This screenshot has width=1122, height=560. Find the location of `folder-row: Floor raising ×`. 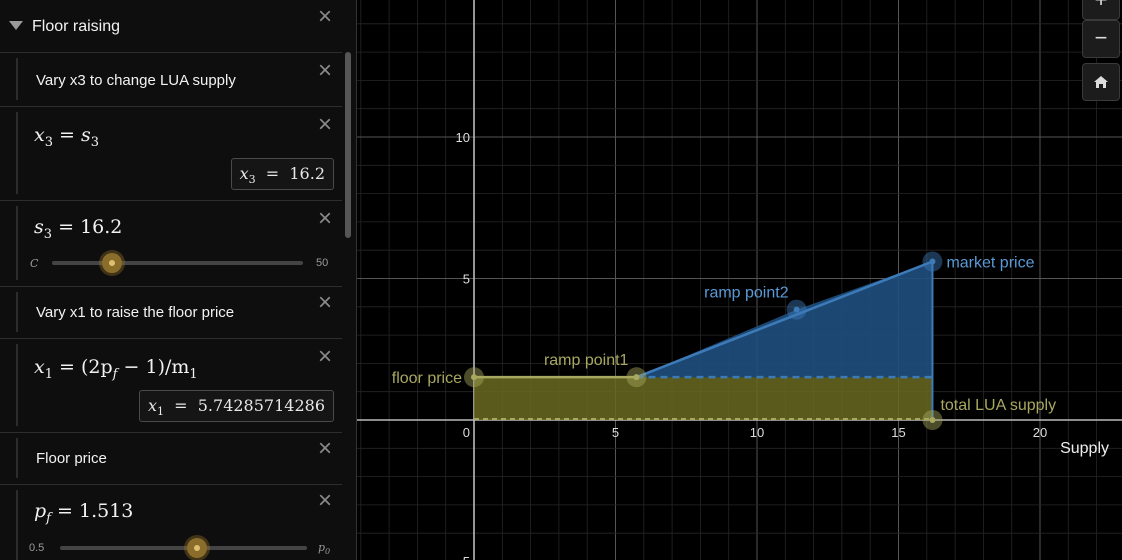

folder-row: Floor raising × is located at coordinates (171, 26).